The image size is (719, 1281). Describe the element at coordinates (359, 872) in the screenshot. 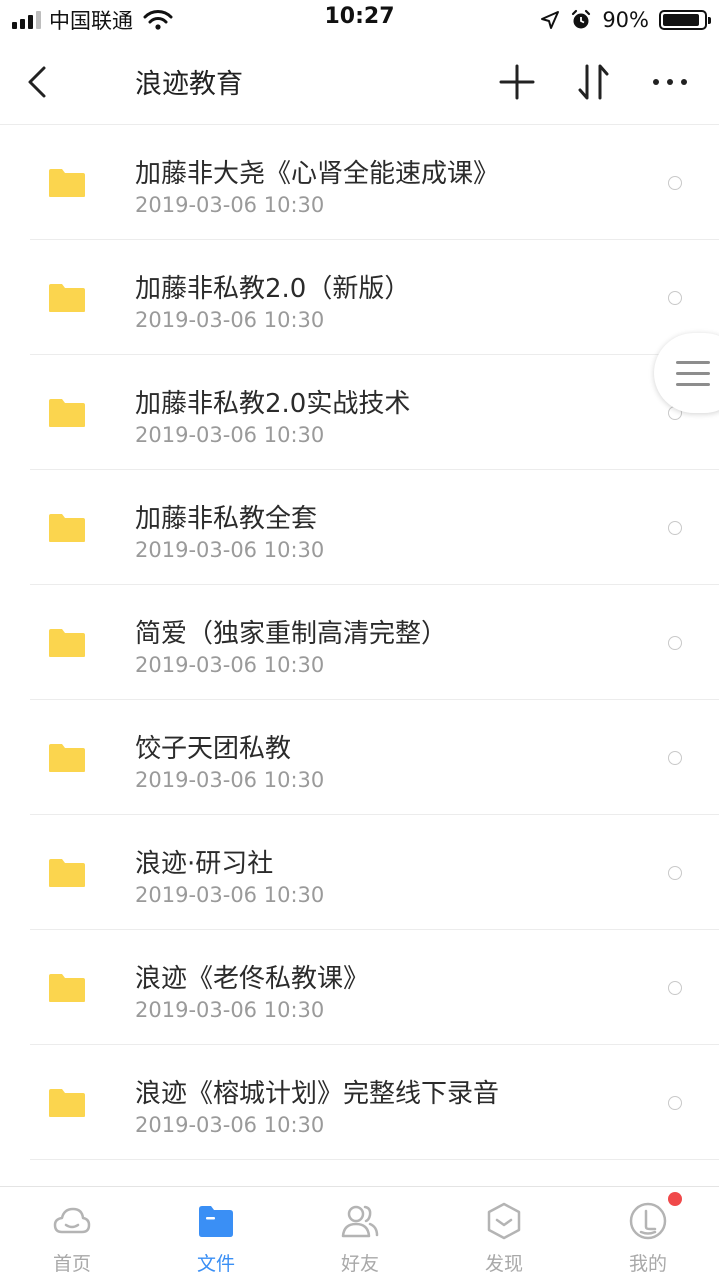

I see `file-row: 浪迹·研习社 2019-03-06 10:30` at that location.